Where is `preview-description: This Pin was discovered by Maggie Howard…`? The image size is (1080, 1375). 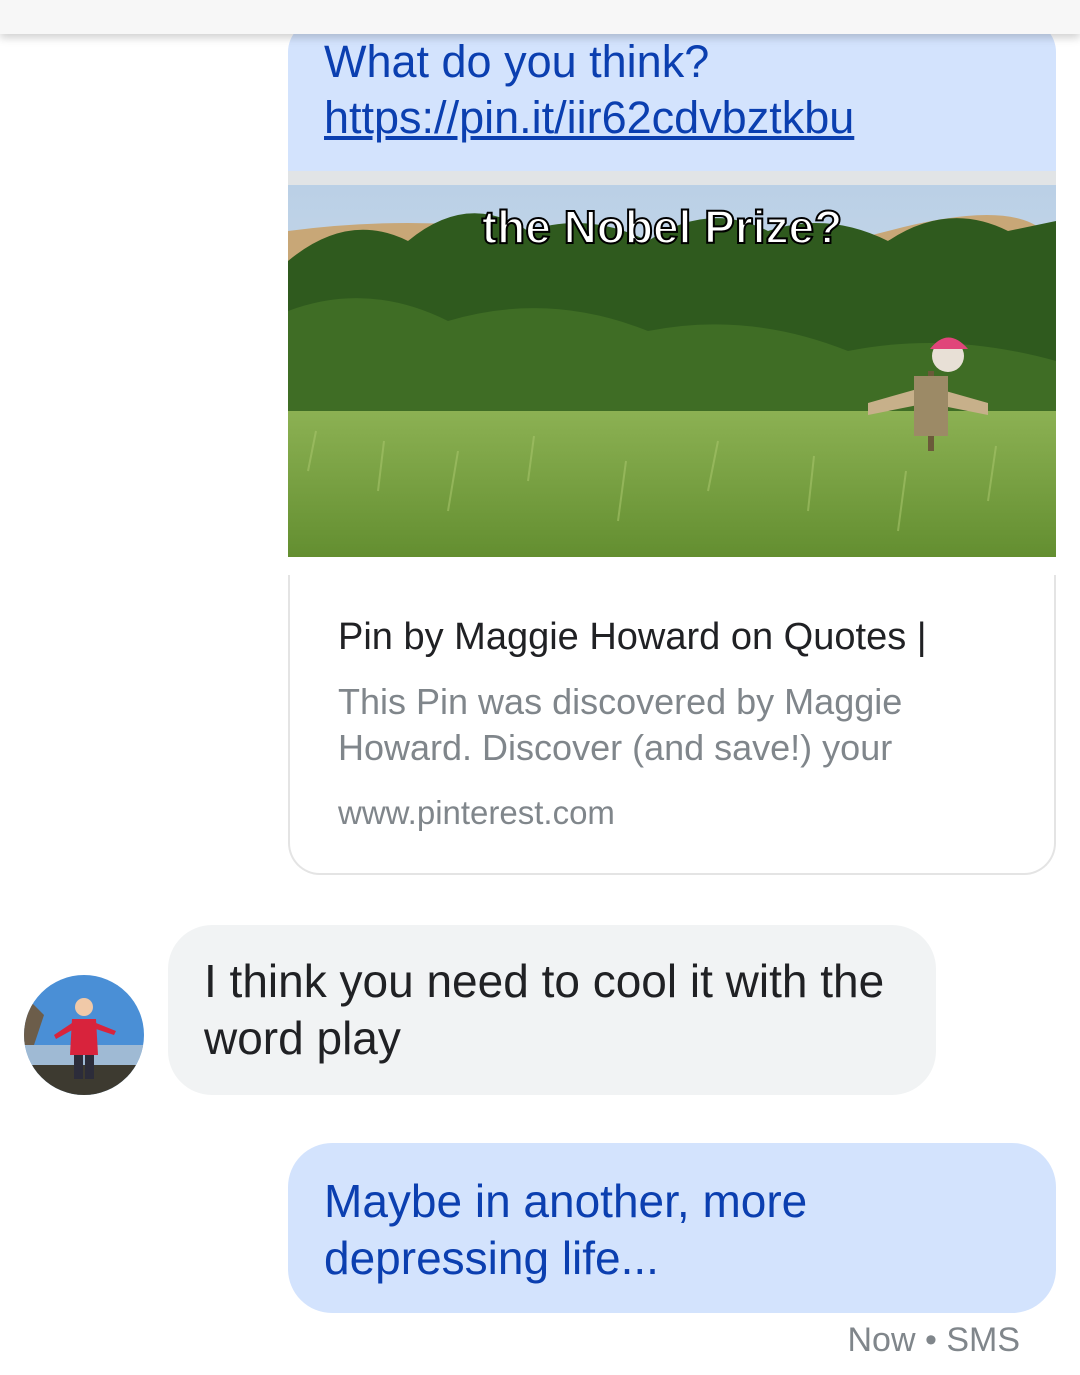
preview-description: This Pin was discovered by Maggie Howard… is located at coordinates (620, 724).